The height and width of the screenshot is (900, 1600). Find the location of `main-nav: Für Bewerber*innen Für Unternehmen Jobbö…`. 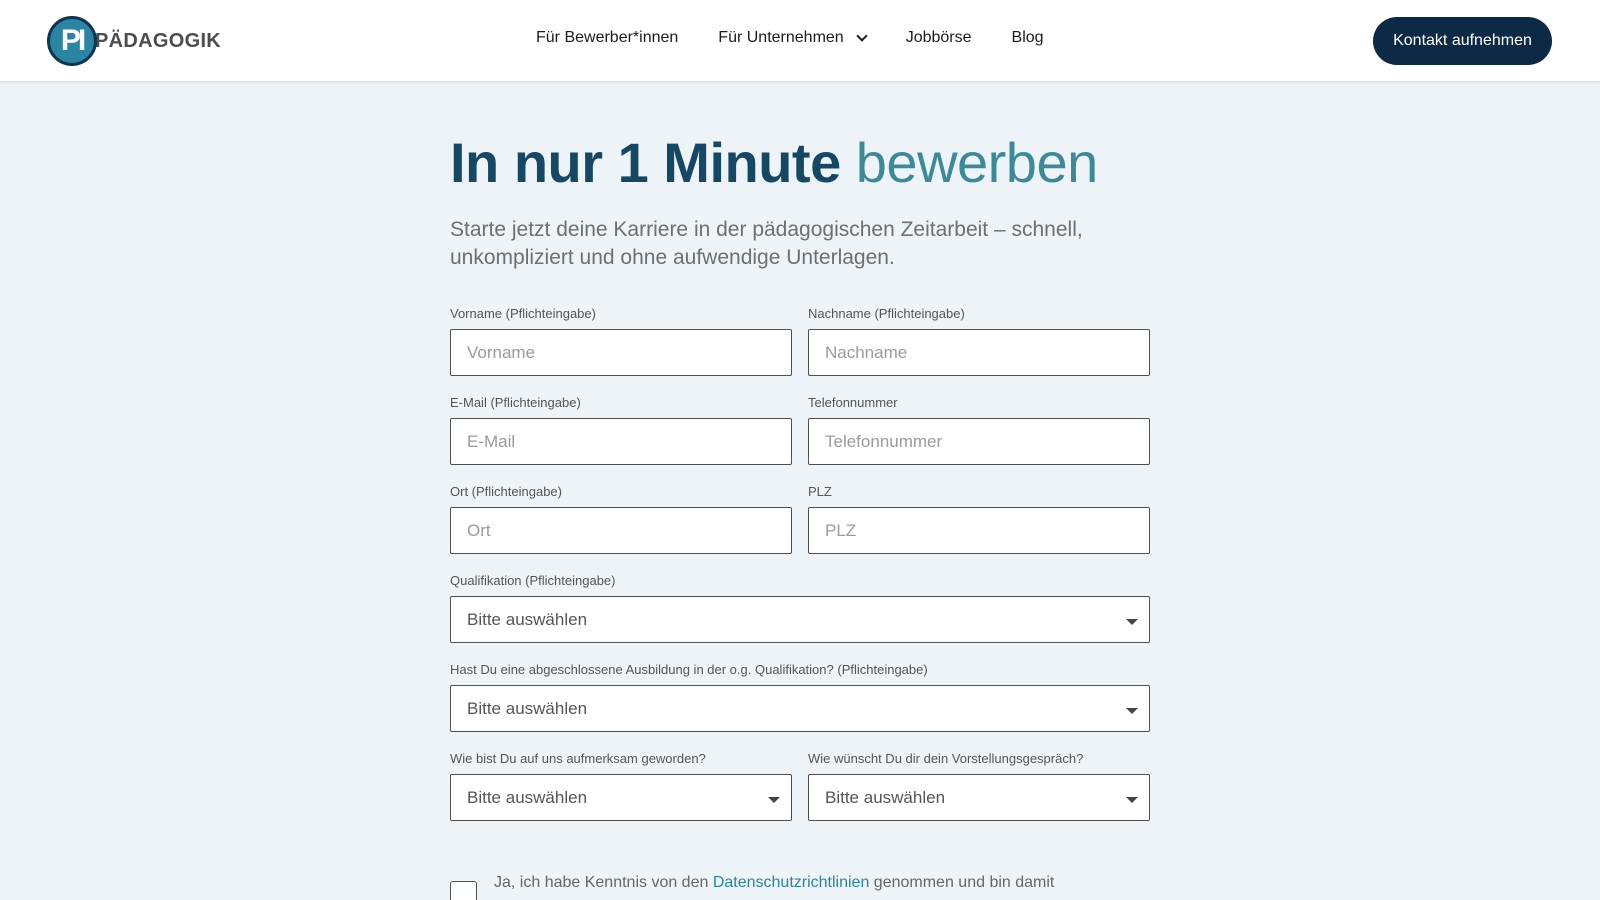

main-nav: Für Bewerber*innen Für Unternehmen Jobbö… is located at coordinates (790, 38).